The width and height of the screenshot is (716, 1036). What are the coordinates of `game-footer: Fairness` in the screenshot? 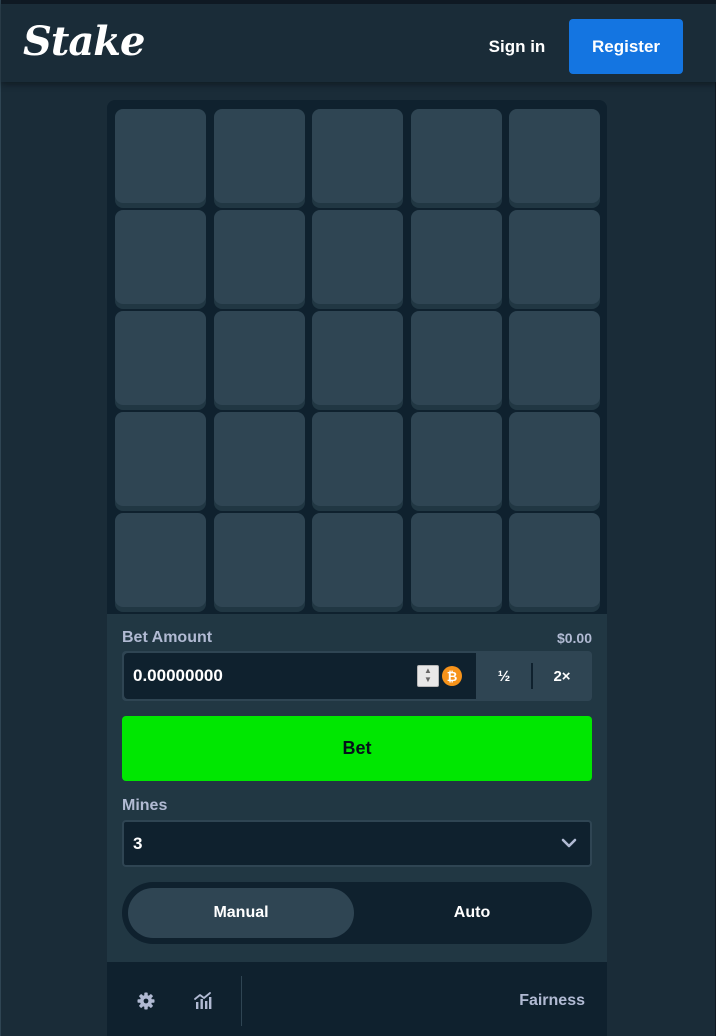 It's located at (357, 999).